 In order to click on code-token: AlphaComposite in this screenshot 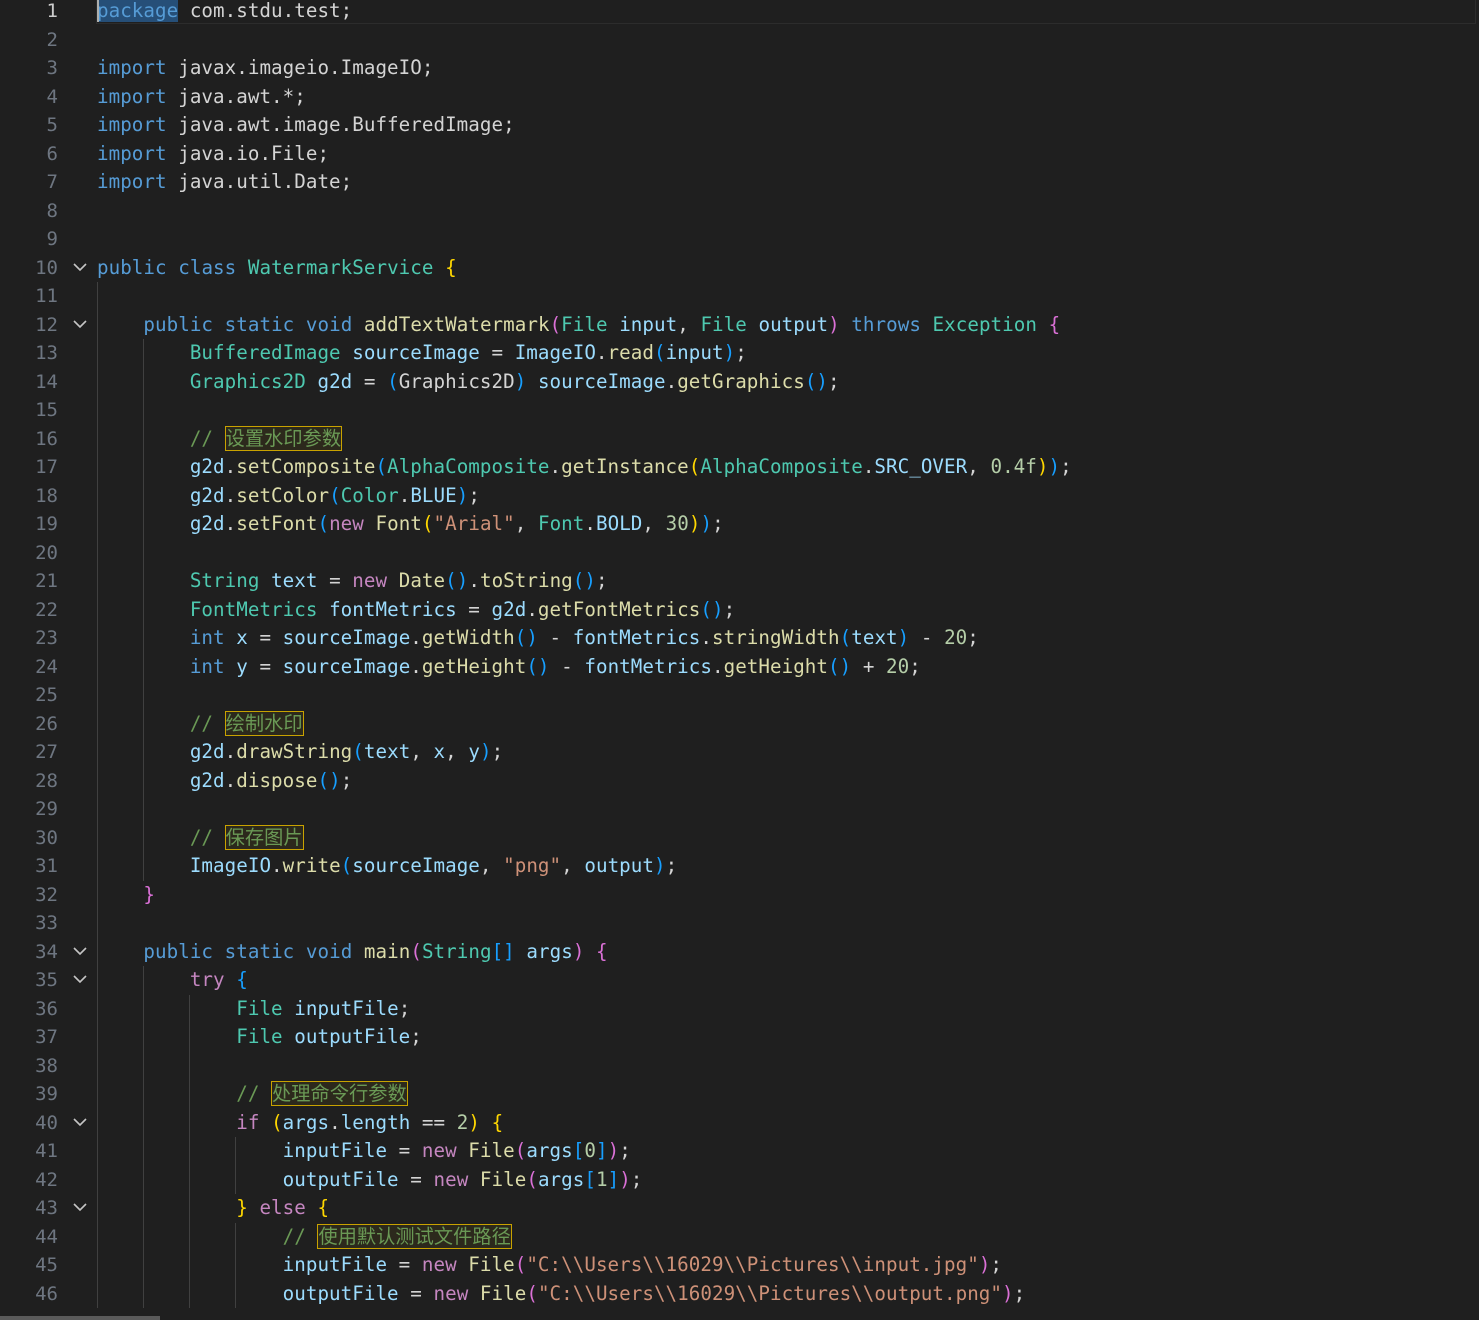, I will do `click(468, 466)`.